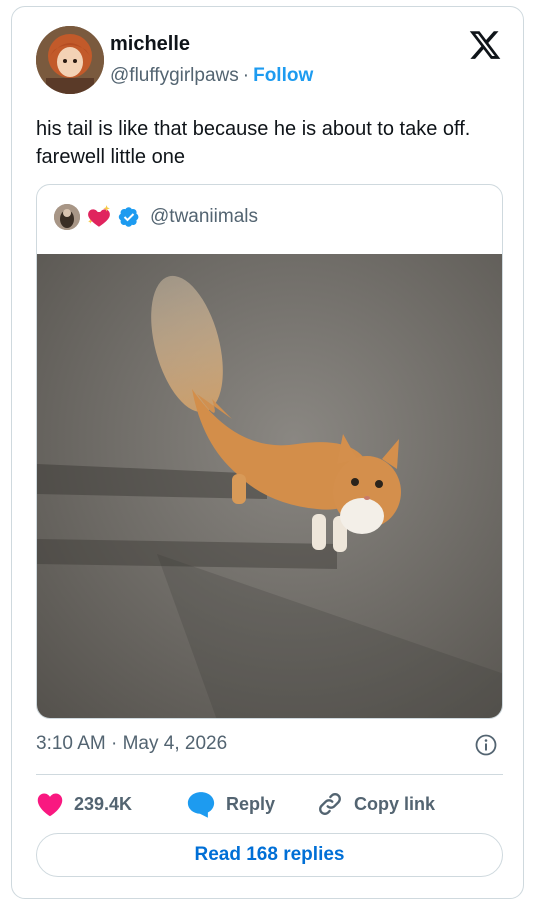 The height and width of the screenshot is (922, 548). I want to click on author-name: michelle, so click(150, 44).